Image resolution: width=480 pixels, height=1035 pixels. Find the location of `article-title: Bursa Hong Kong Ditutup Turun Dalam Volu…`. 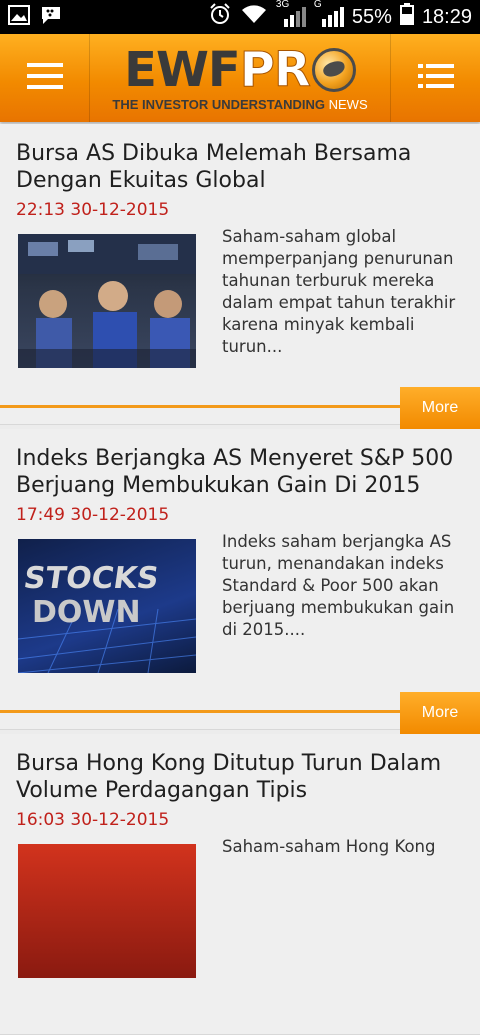

article-title: Bursa Hong Kong Ditutup Turun Dalam Volu… is located at coordinates (240, 769).